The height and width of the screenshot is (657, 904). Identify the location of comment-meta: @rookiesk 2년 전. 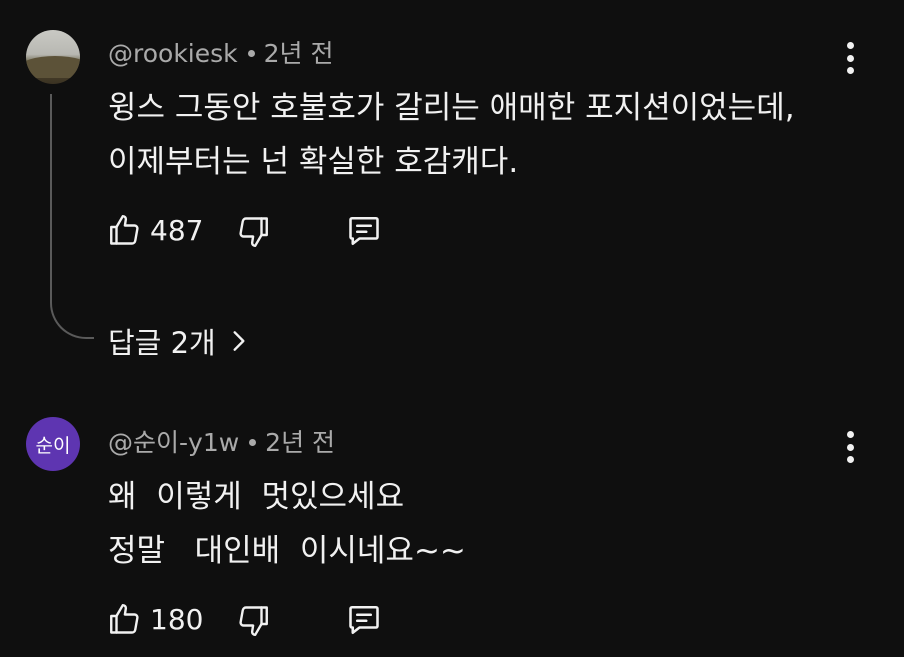
(221, 52).